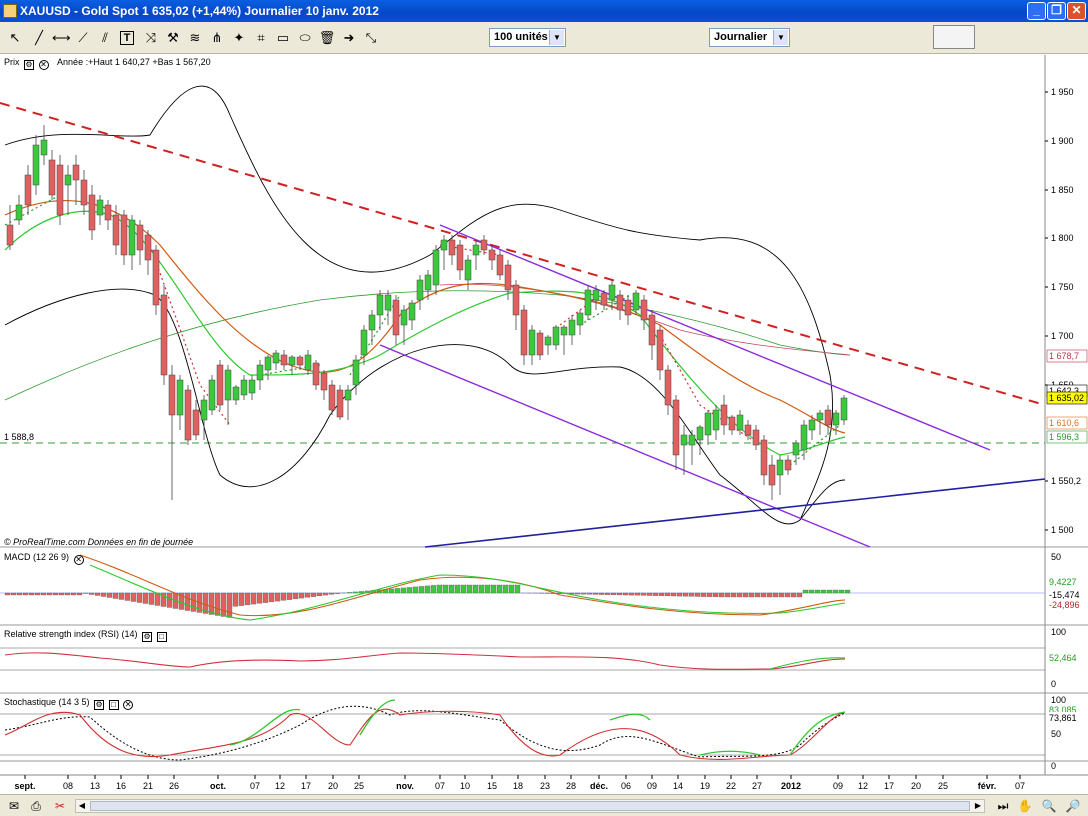 The width and height of the screenshot is (1088, 816). I want to click on scroll-thumb, so click(530, 806).